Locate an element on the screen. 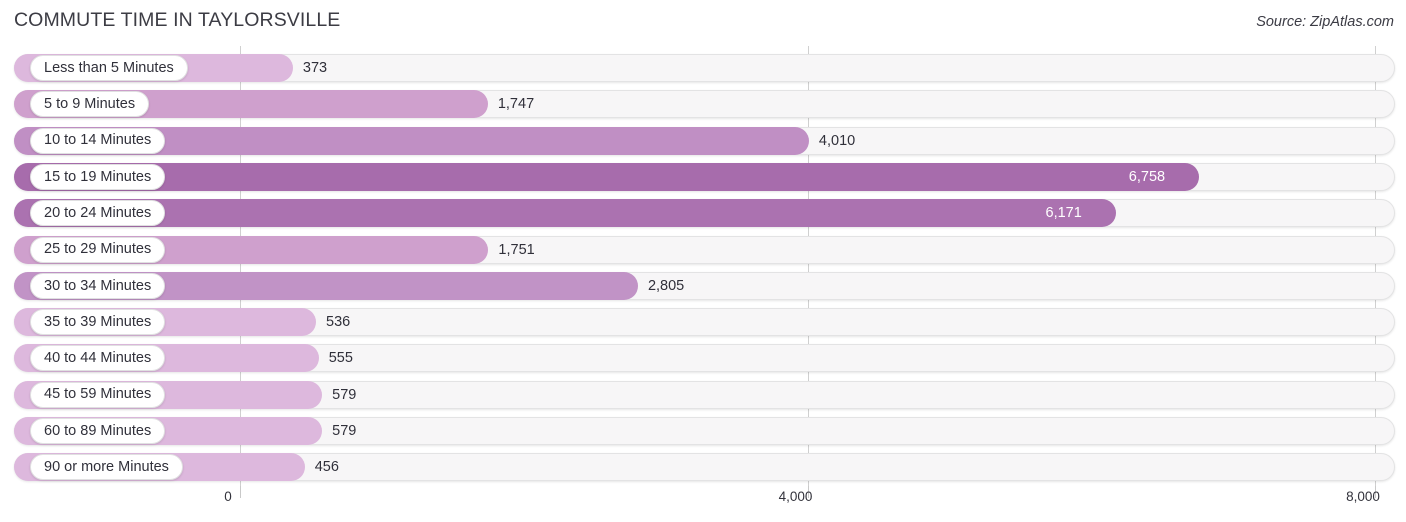 The width and height of the screenshot is (1406, 522). chart-bar-row: 10 to 14 Minutes 4,010 is located at coordinates (704, 140).